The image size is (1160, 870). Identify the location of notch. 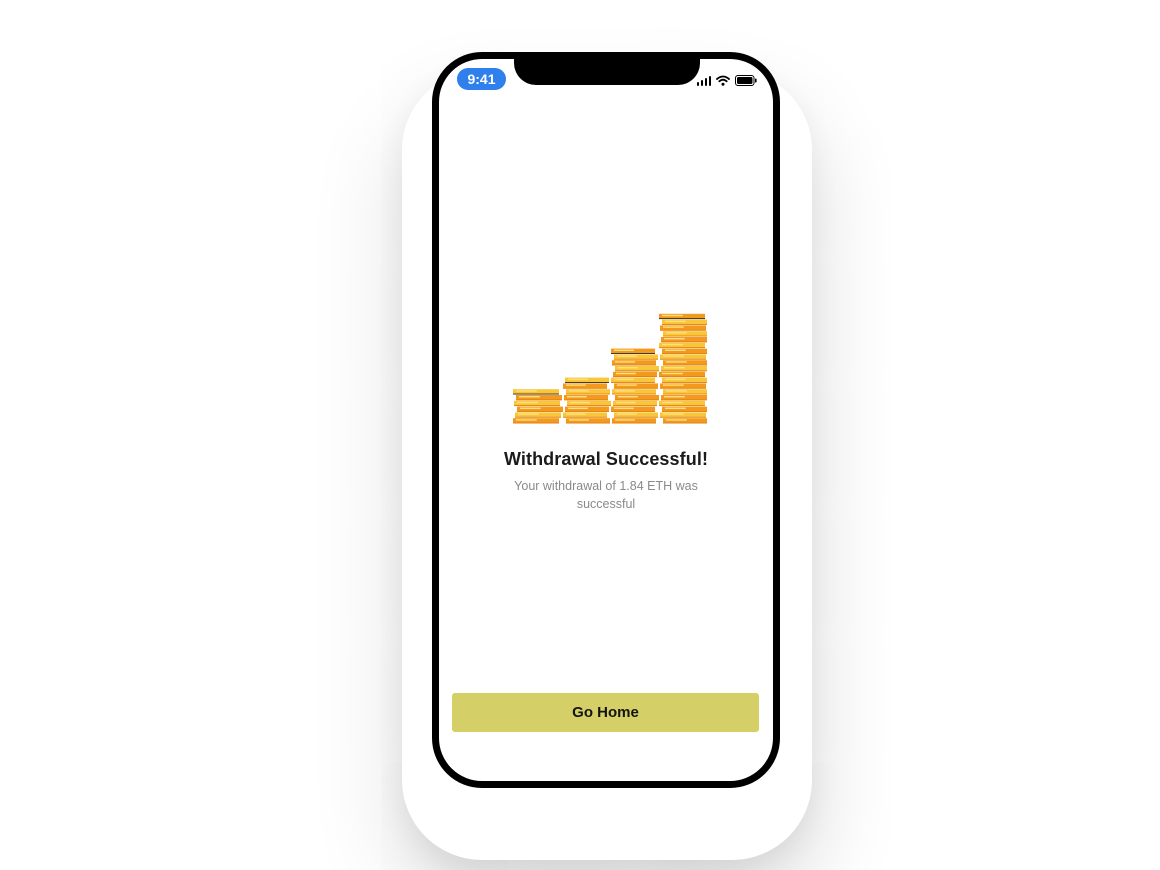
(607, 72).